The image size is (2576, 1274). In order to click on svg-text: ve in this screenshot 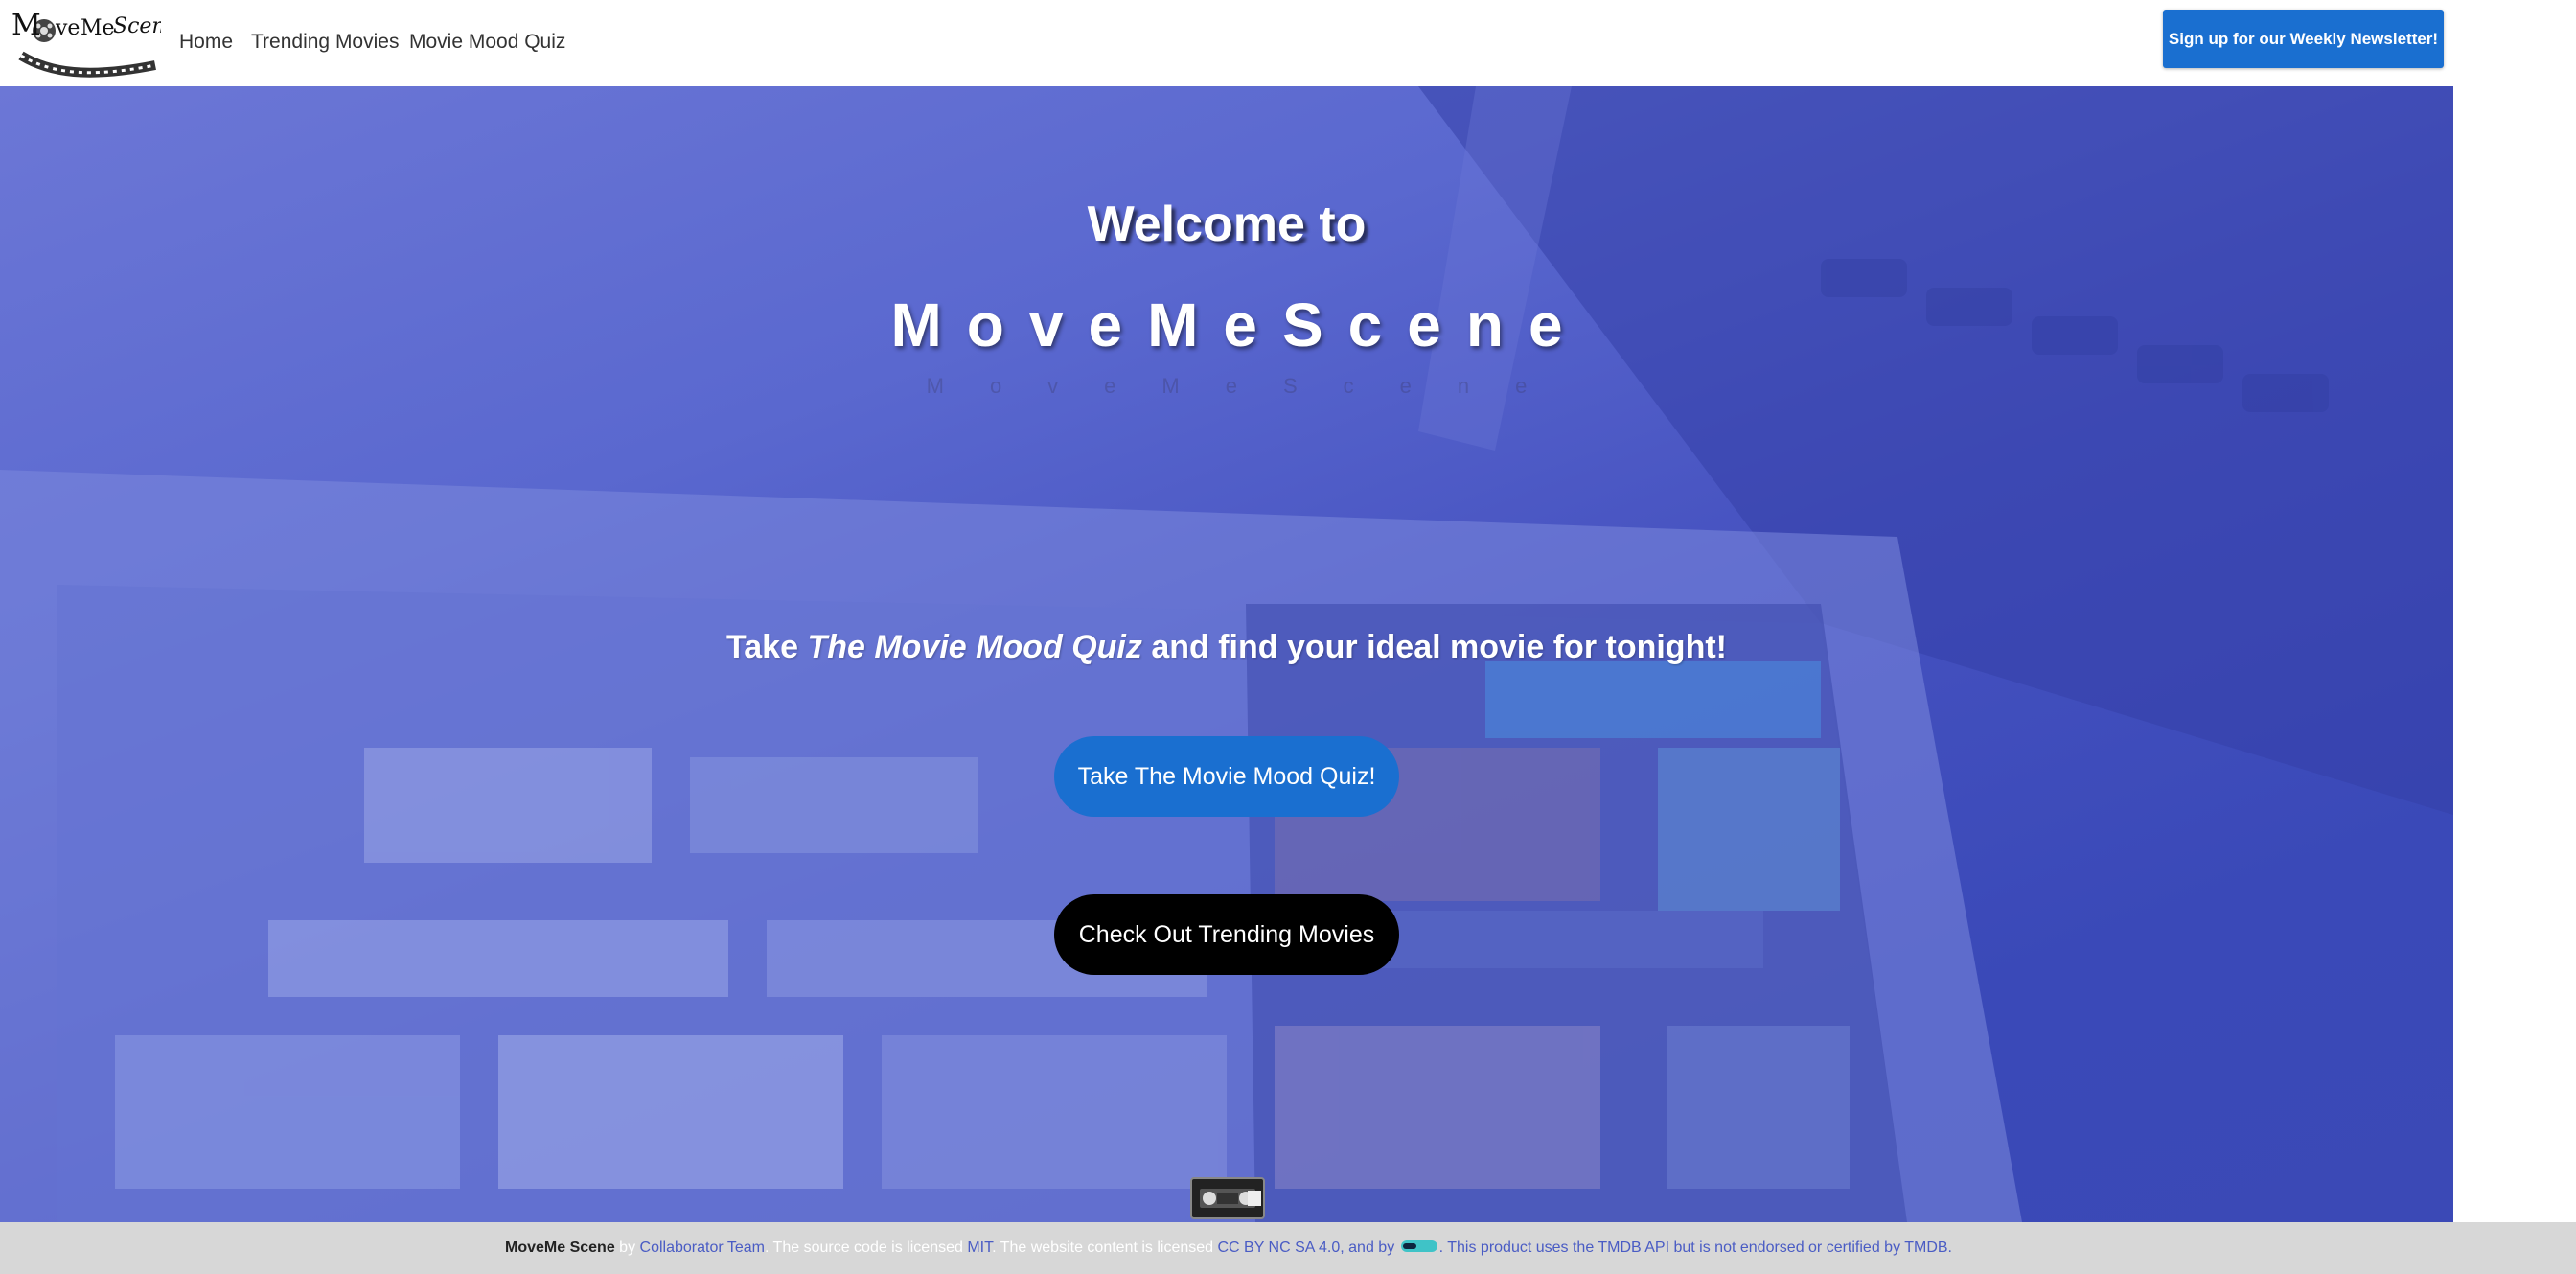, I will do `click(67, 28)`.